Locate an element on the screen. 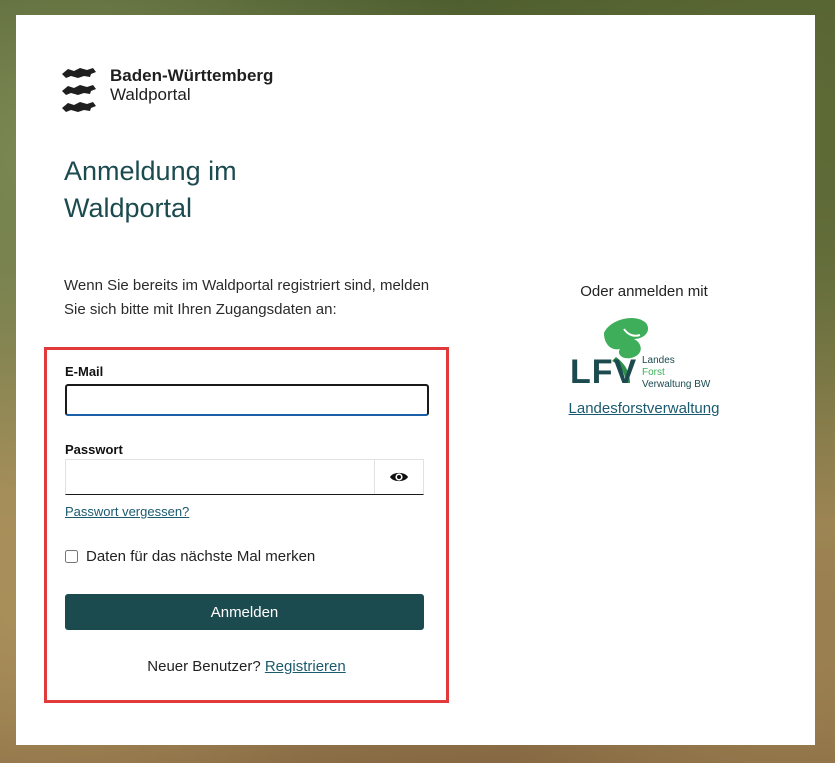  forgot-password-link: Passwort vergessen? is located at coordinates (127, 511).